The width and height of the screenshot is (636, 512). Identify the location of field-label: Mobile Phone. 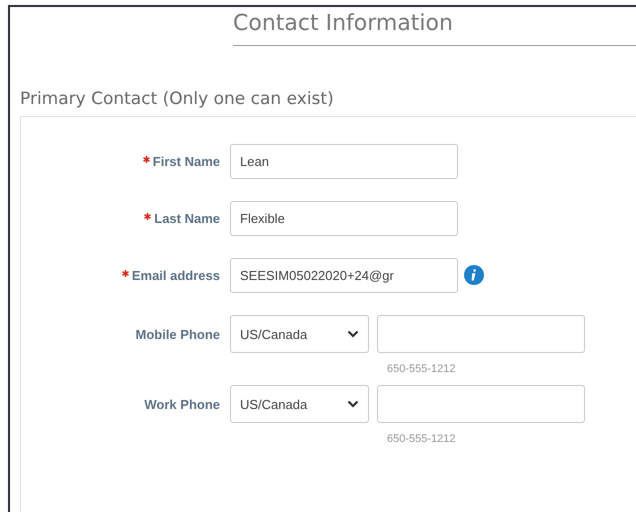
(178, 334).